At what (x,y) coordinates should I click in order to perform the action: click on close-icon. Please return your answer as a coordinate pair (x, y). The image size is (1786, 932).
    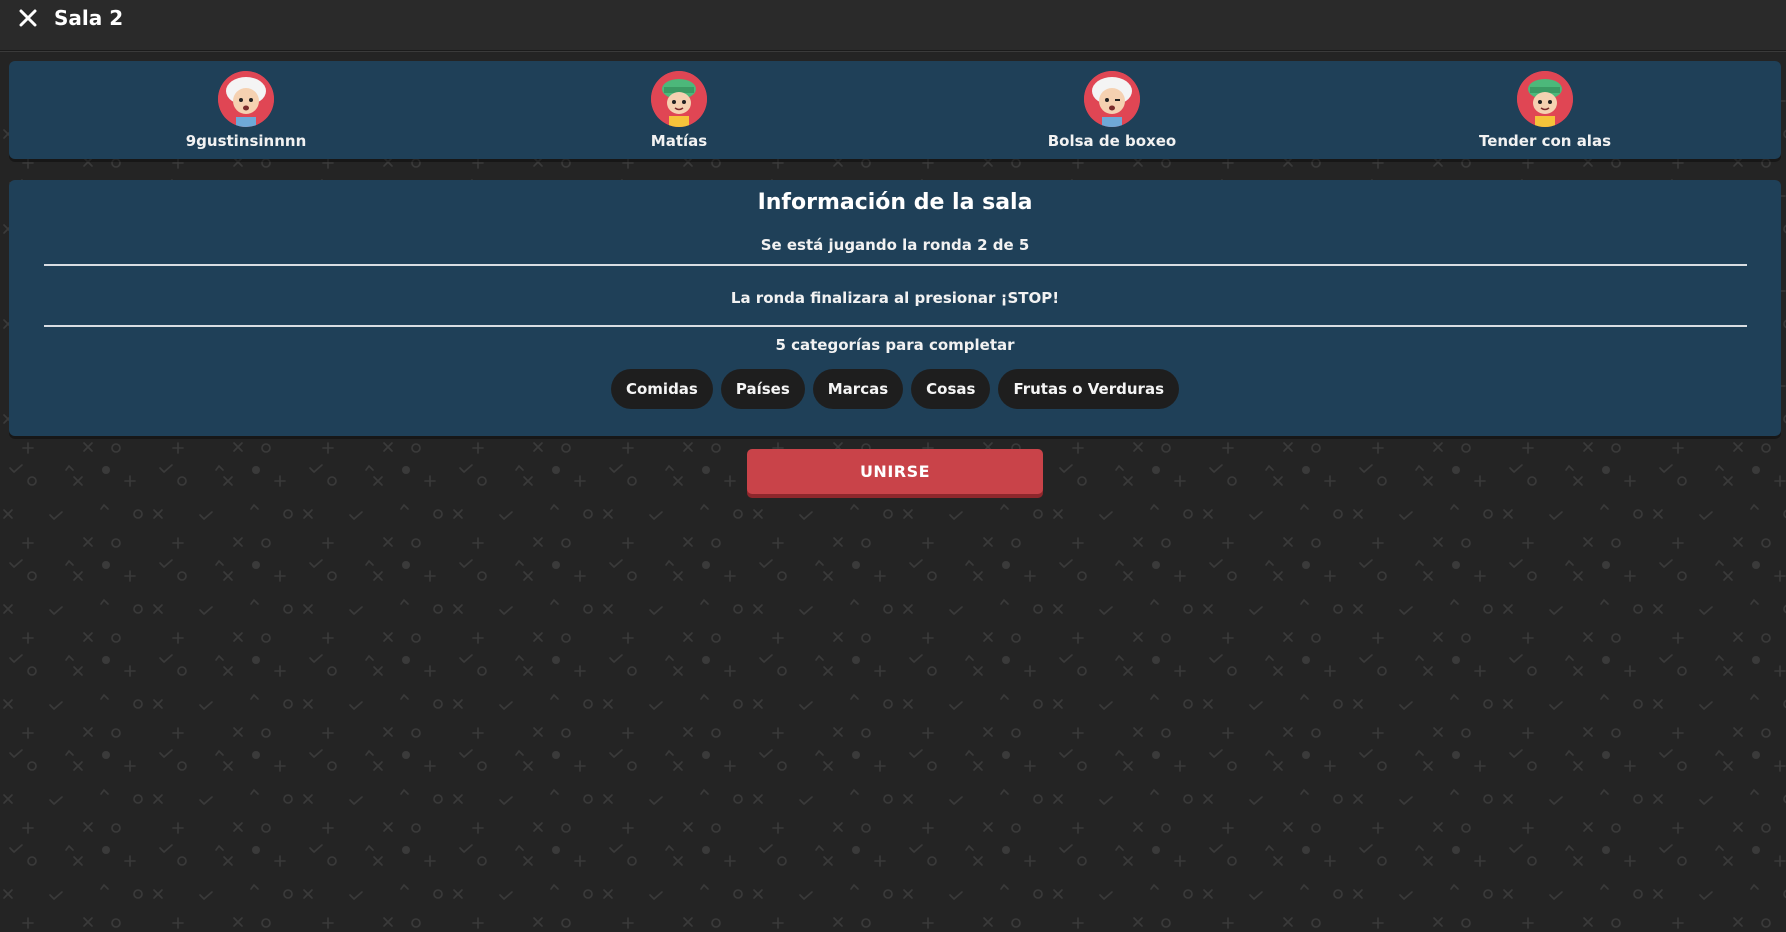
    Looking at the image, I should click on (28, 18).